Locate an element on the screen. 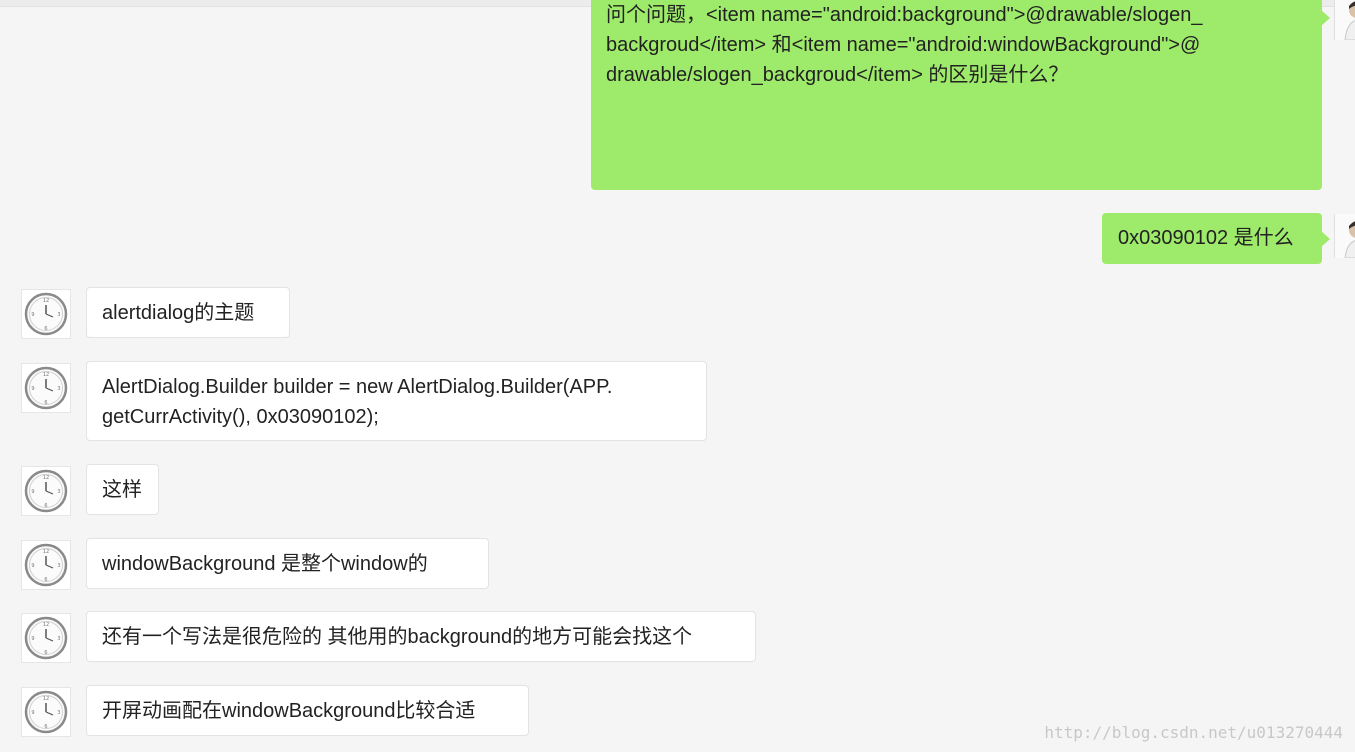 This screenshot has height=752, width=1355. message-line: alertdialog的主题 is located at coordinates (178, 313).